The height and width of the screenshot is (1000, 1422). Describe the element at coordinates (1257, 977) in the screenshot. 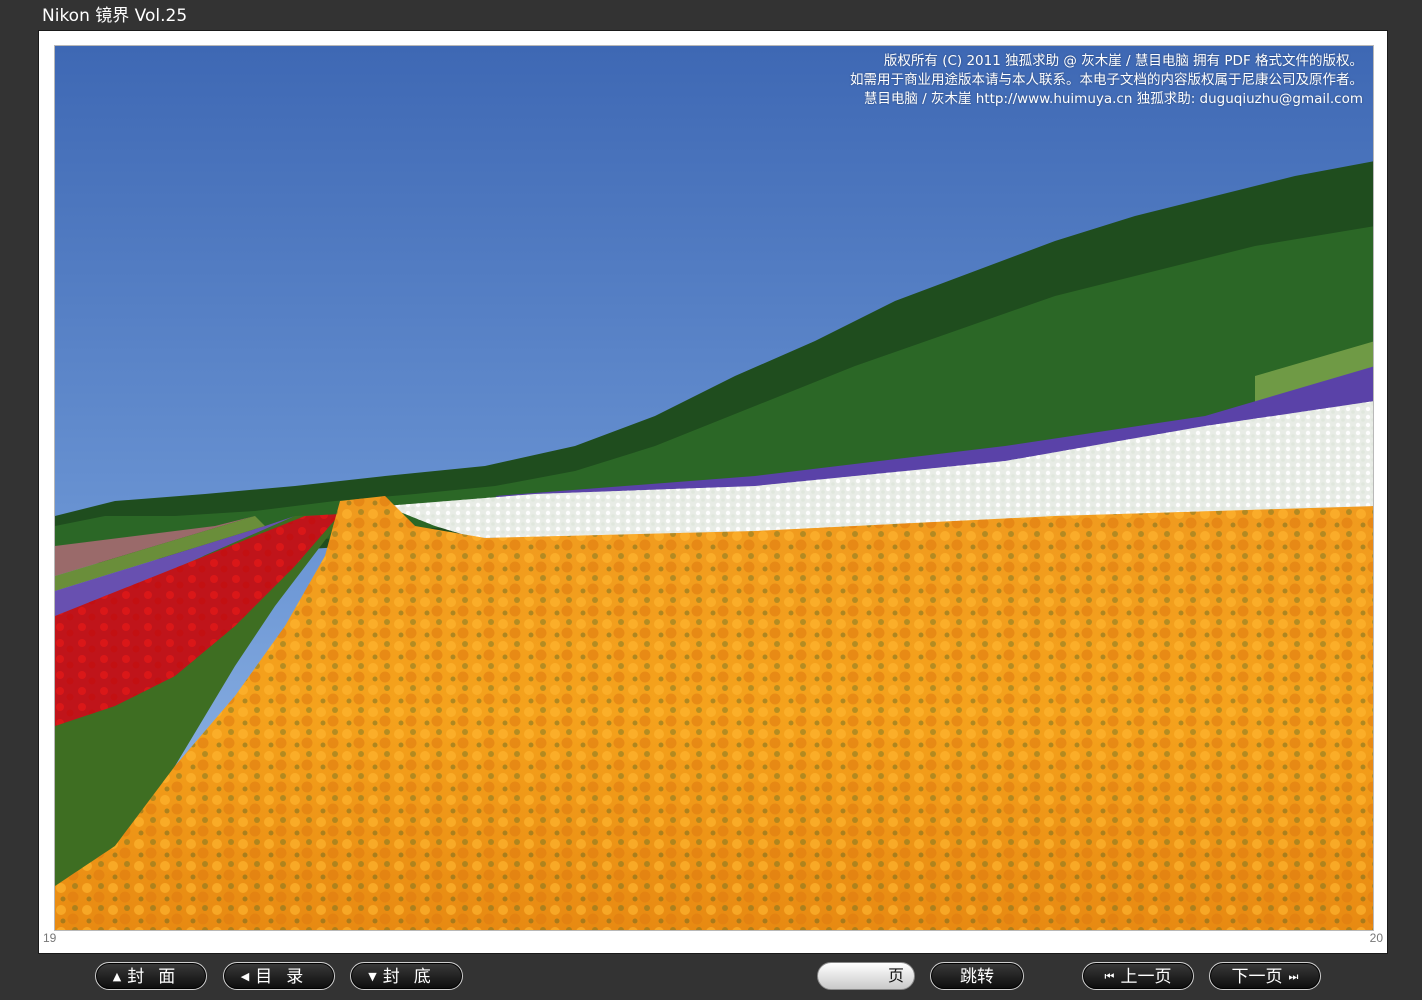

I see `next-page-label: 下一页` at that location.